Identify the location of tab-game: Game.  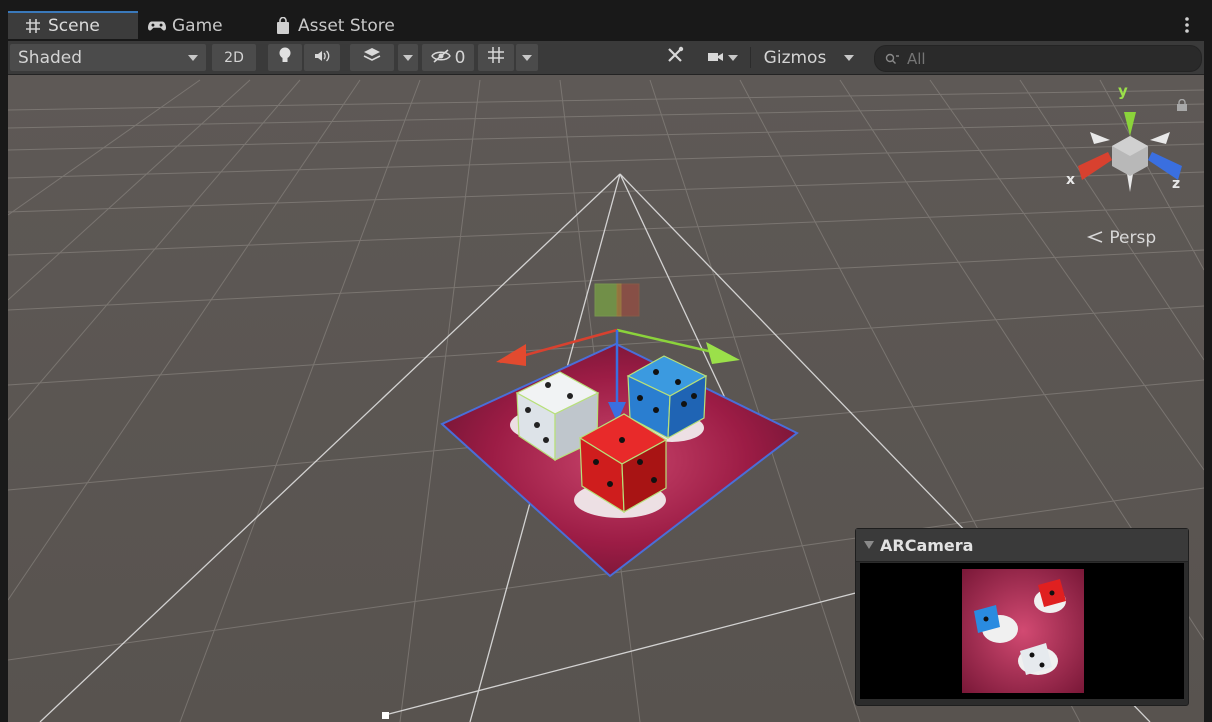
(185, 26).